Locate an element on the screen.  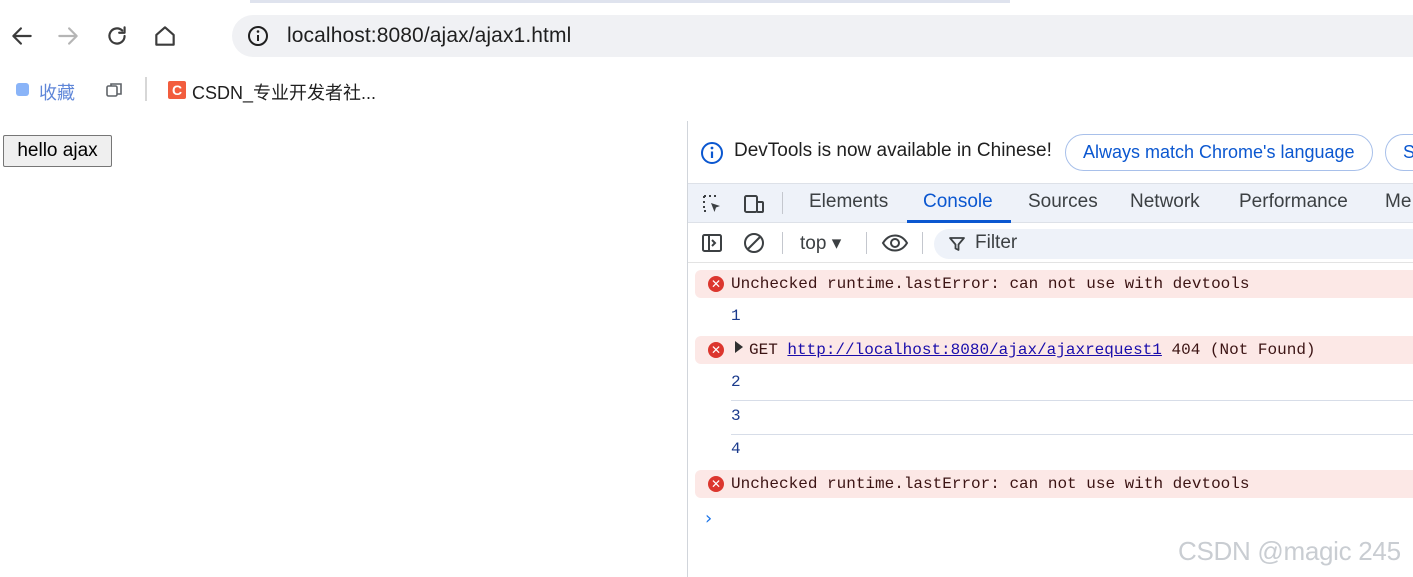
home-icon is located at coordinates (165, 36).